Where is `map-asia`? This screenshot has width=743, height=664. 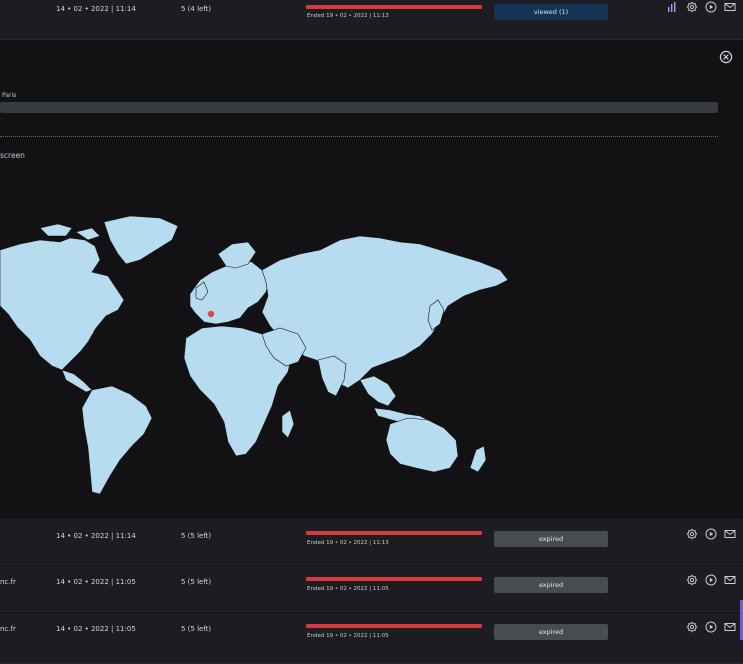 map-asia is located at coordinates (385, 312).